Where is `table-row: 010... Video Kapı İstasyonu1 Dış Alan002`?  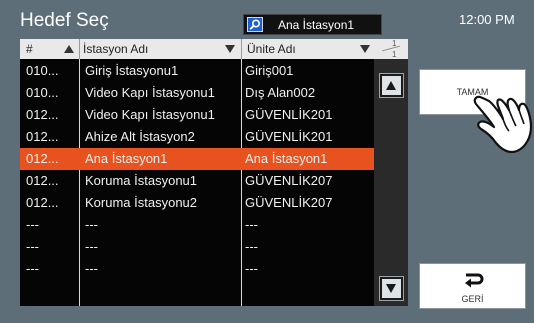 table-row: 010... Video Kapı İstasyonu1 Dış Alan002 is located at coordinates (197, 93).